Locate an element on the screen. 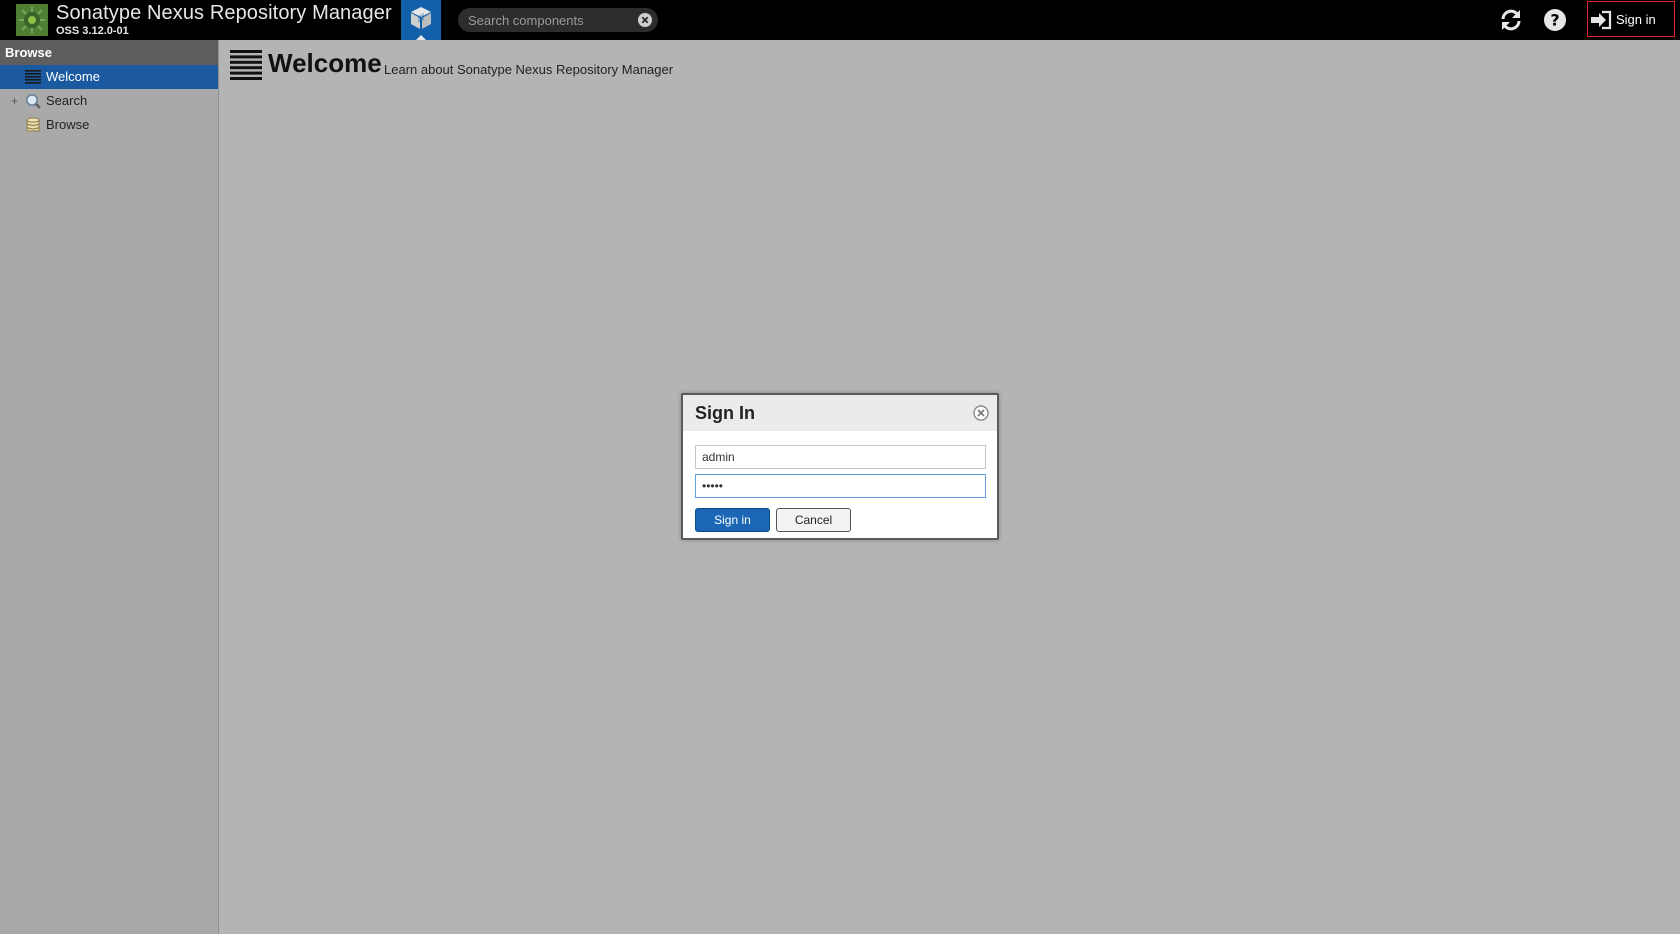 This screenshot has height=934, width=1680. sidebar-item-welcome: Welcome is located at coordinates (109, 77).